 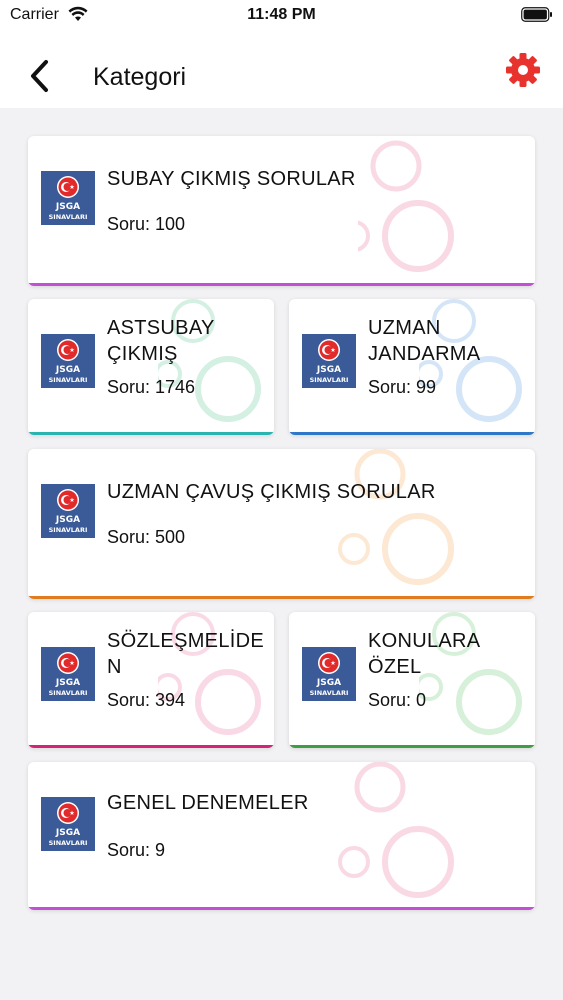 I want to click on category-title: KONULARA ÖZEL, so click(x=424, y=654).